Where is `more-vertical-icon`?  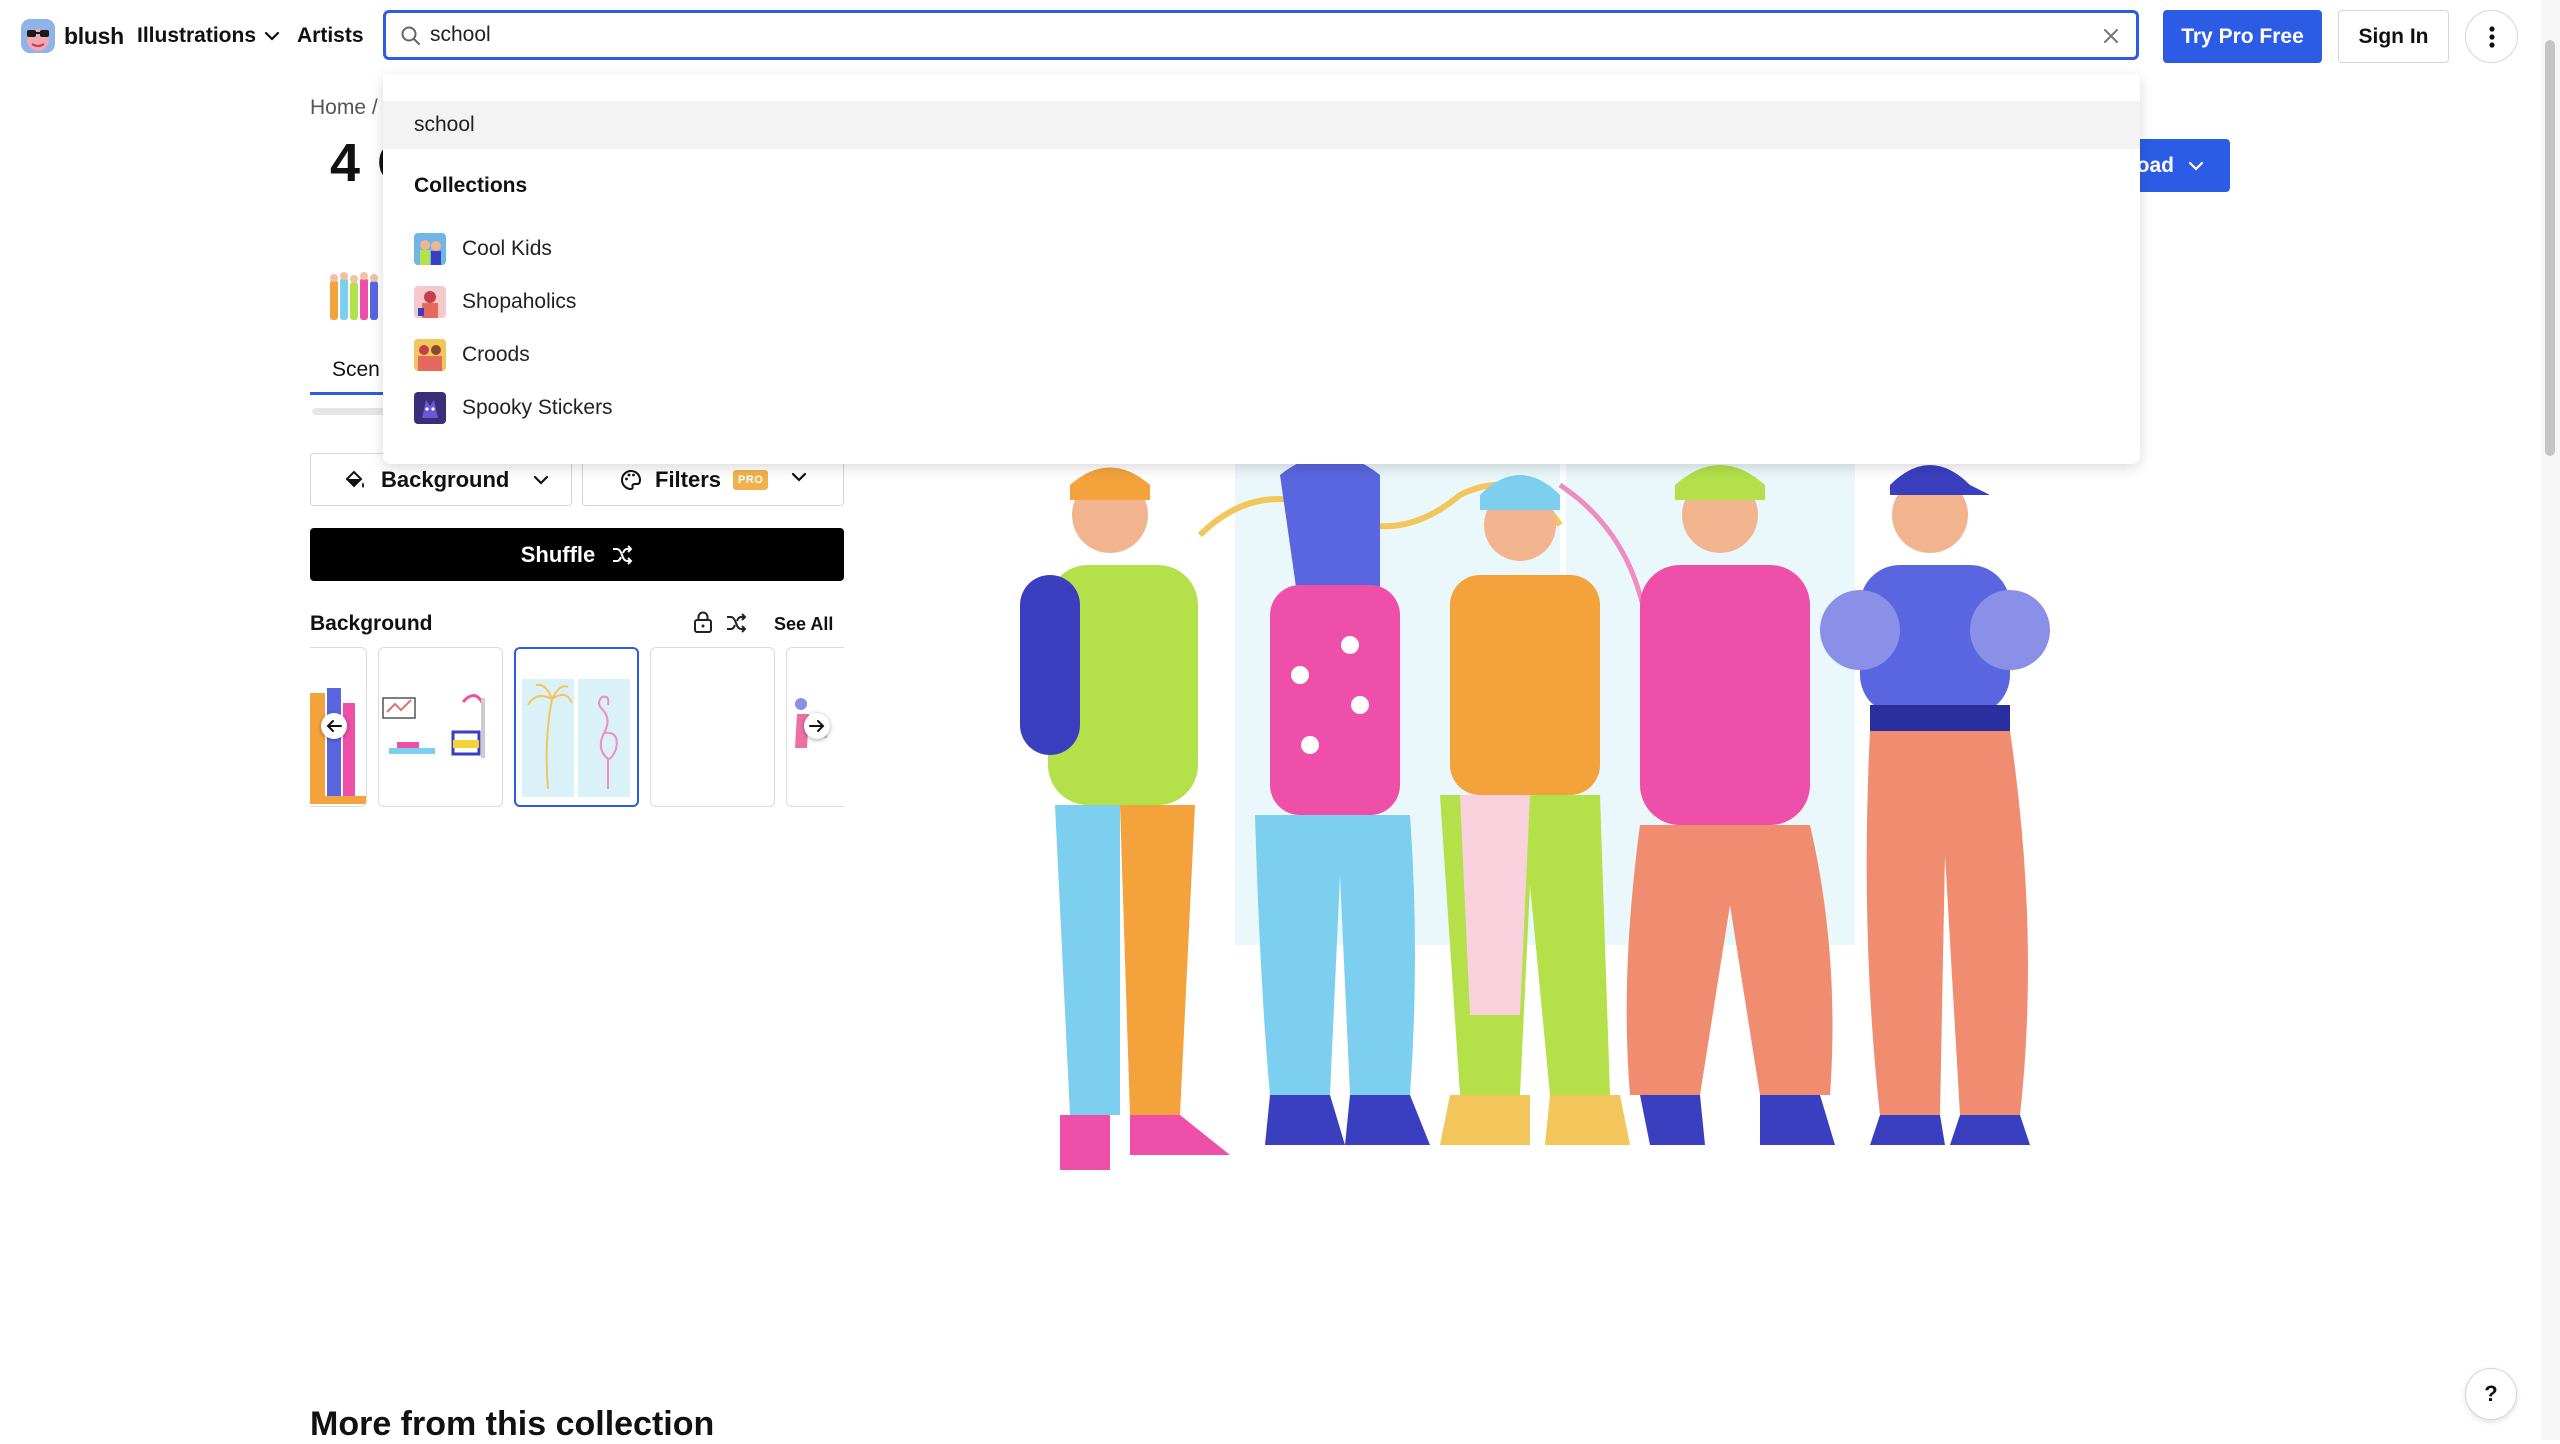 more-vertical-icon is located at coordinates (2491, 36).